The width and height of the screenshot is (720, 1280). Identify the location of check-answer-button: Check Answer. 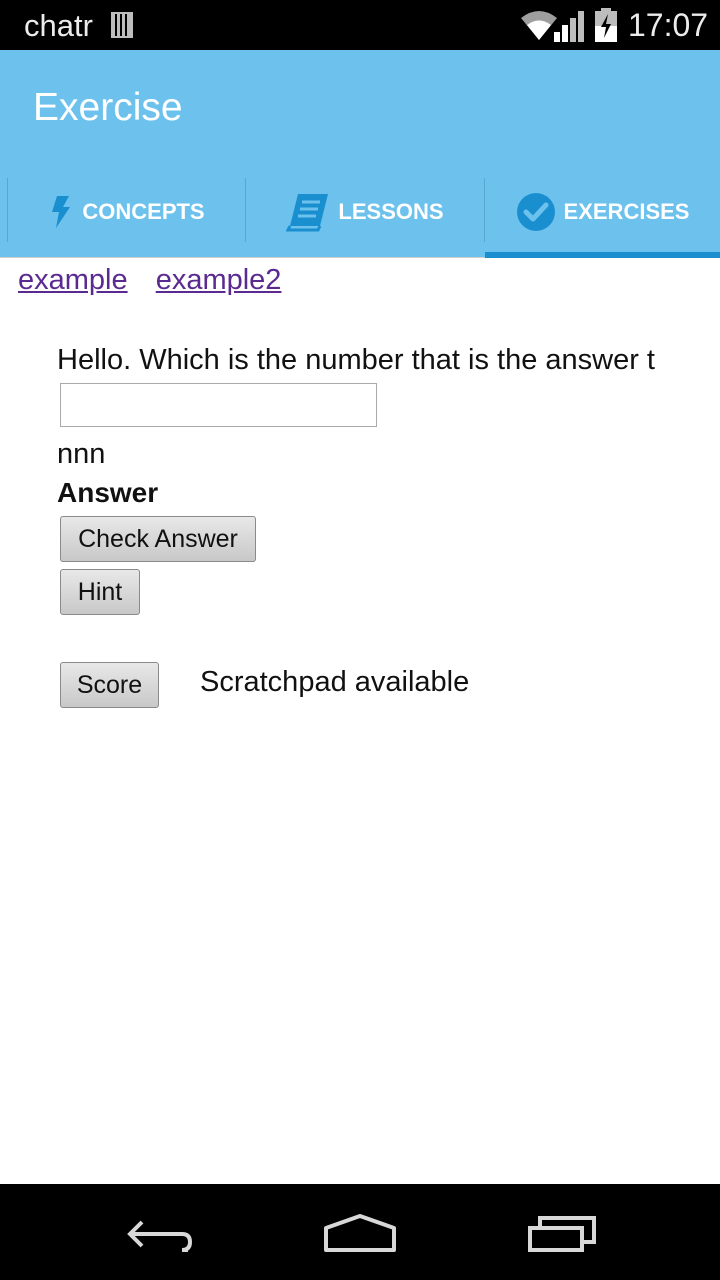
(158, 539).